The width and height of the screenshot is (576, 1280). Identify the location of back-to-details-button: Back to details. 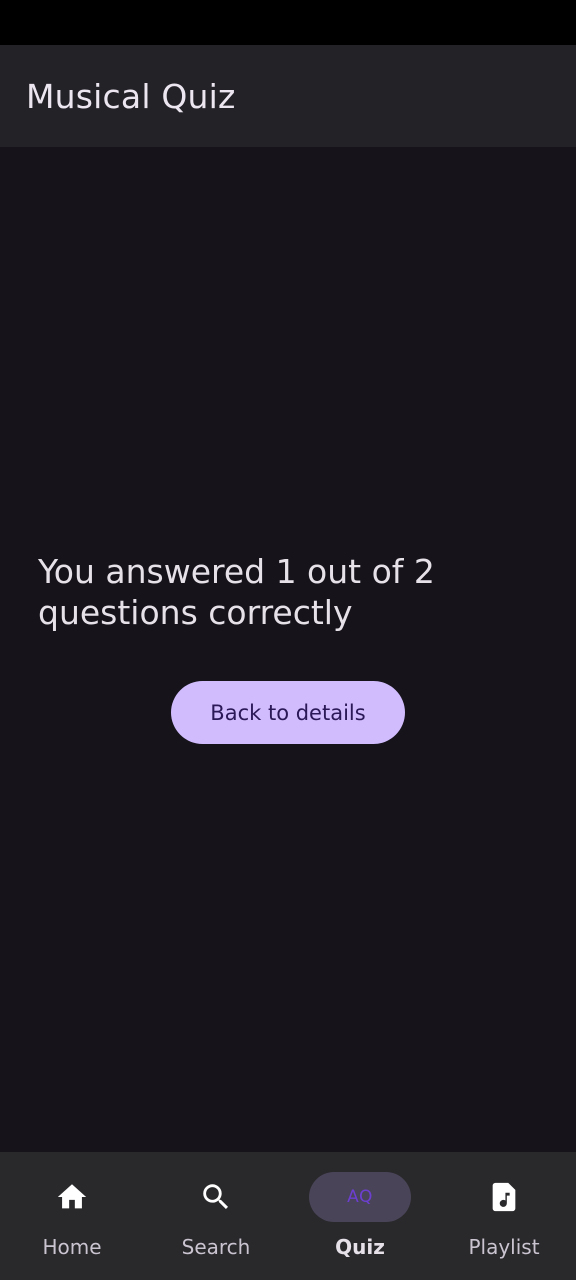
(288, 712).